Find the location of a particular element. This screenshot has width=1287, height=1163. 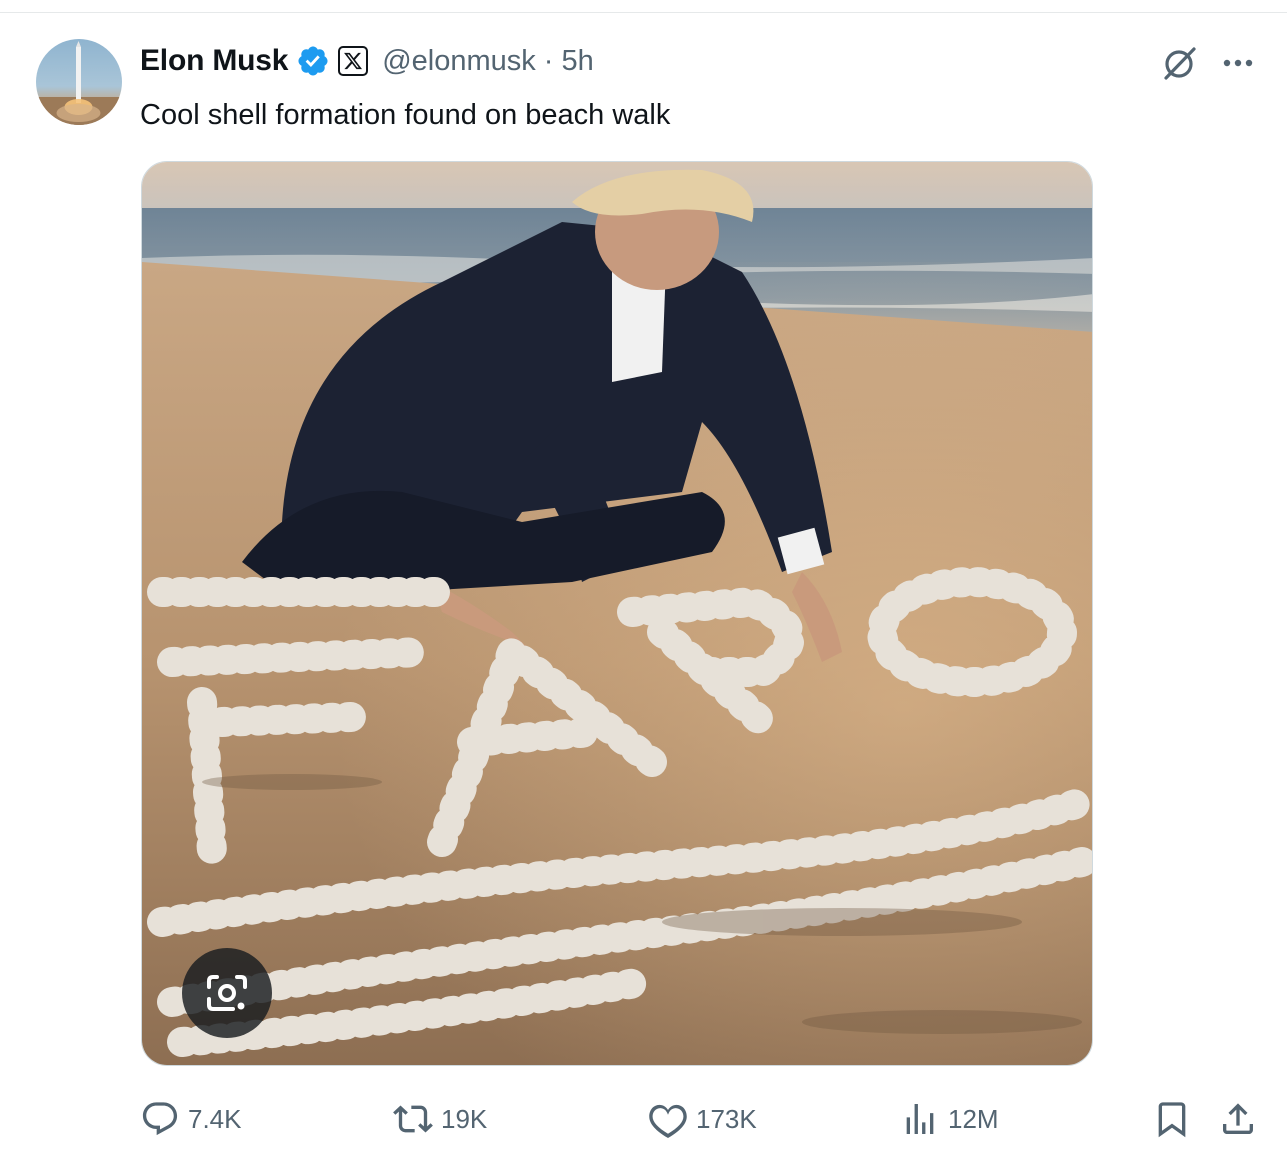

reply-button: 7.4K is located at coordinates (191, 1119).